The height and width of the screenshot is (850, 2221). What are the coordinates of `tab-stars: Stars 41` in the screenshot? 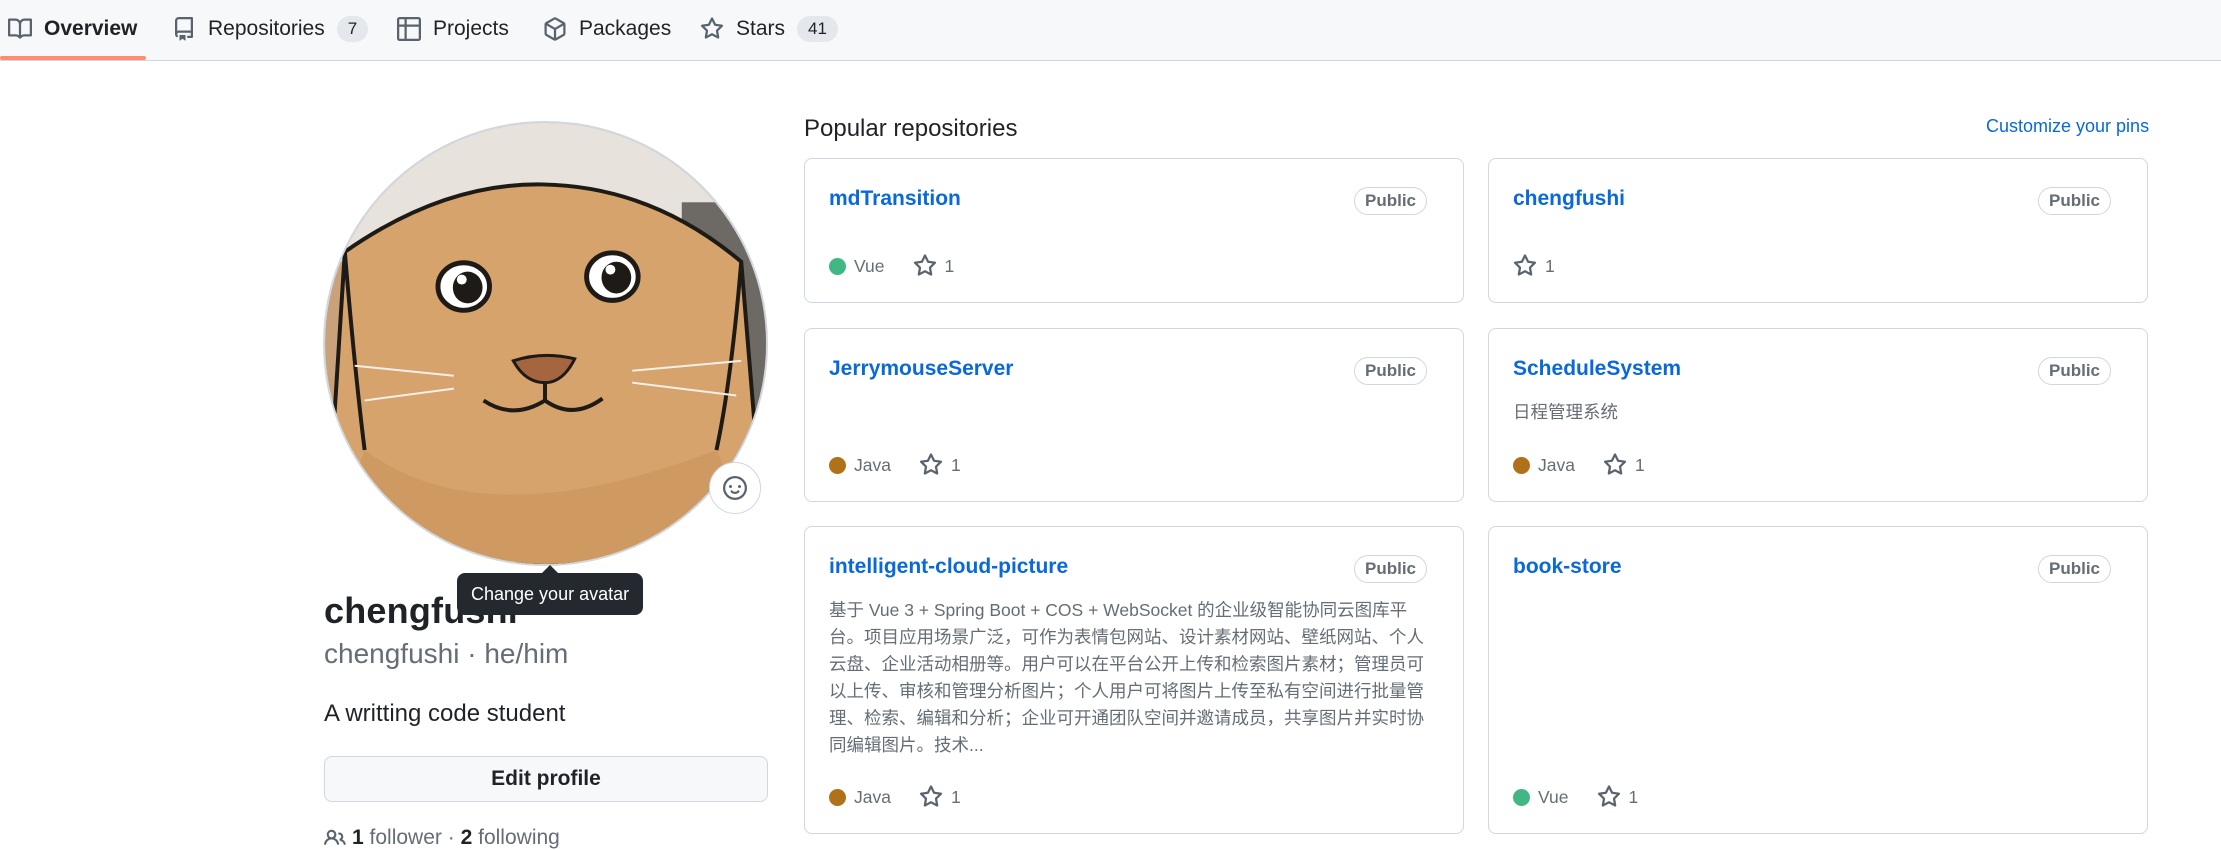 It's located at (769, 29).